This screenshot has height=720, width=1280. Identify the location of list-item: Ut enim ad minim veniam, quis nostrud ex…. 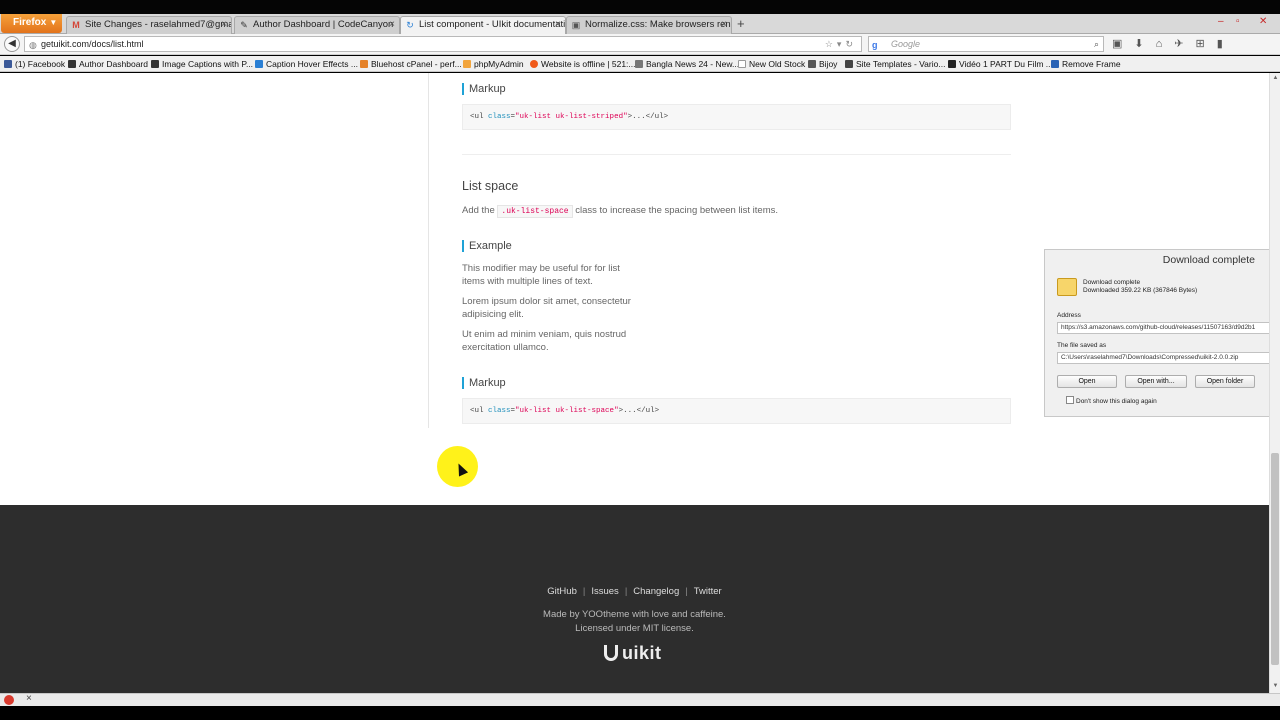
(544, 341).